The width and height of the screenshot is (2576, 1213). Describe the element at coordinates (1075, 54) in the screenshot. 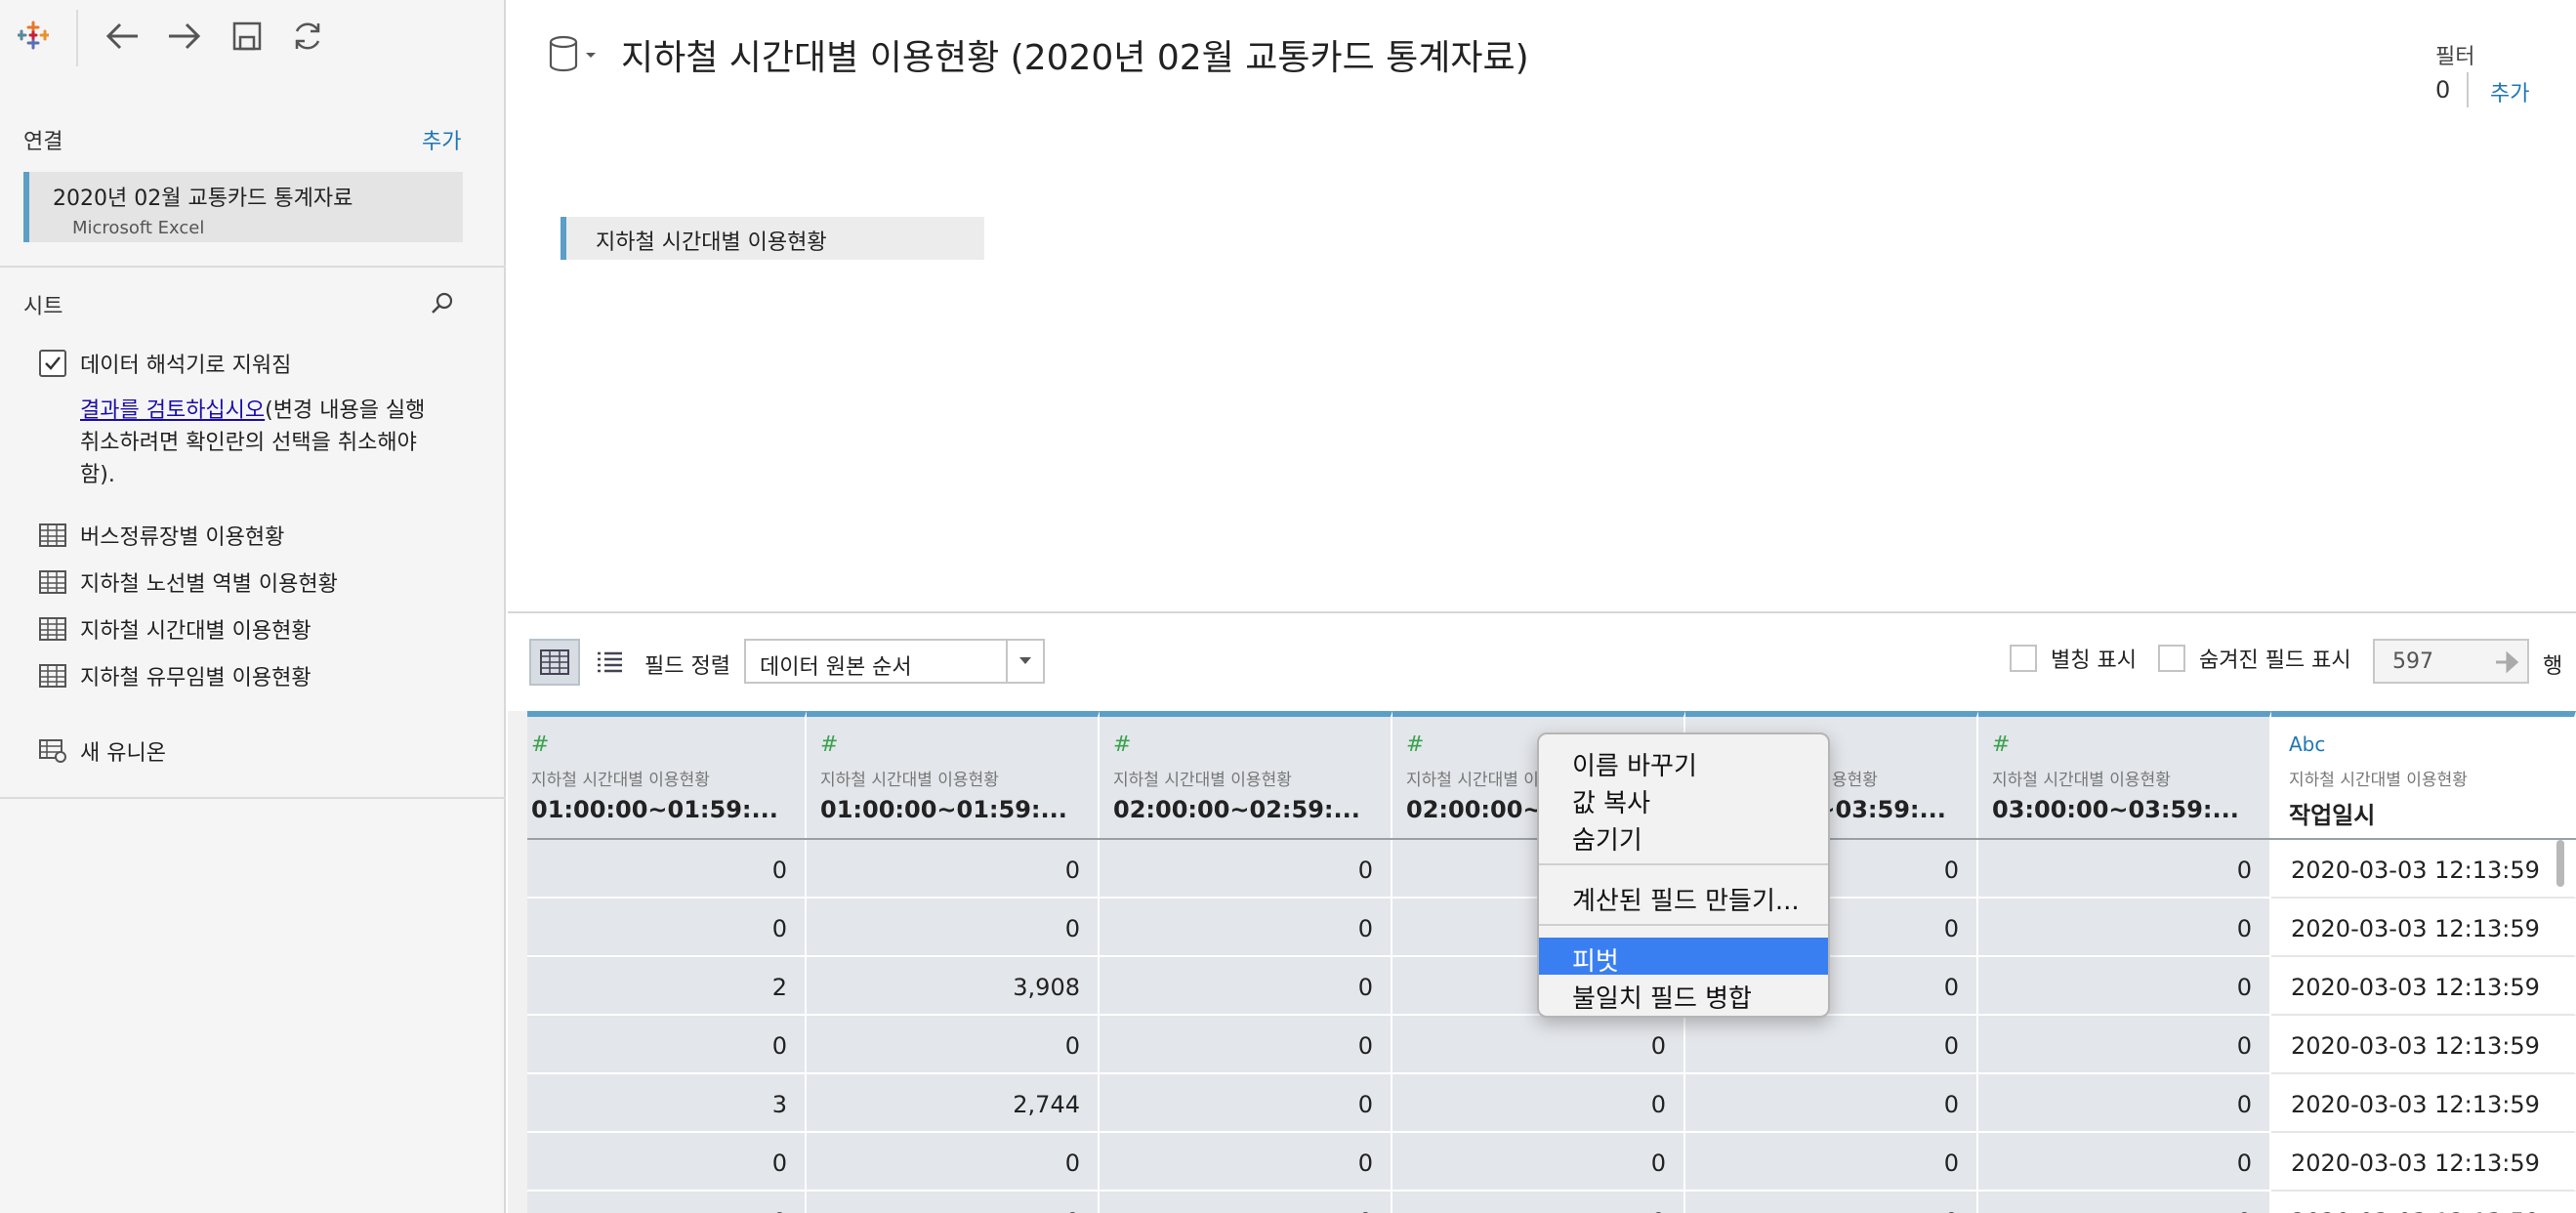

I see `data-source-title: 지하철 시간대별 이용현황 (2020년 02월 교통카드 통계자료)` at that location.